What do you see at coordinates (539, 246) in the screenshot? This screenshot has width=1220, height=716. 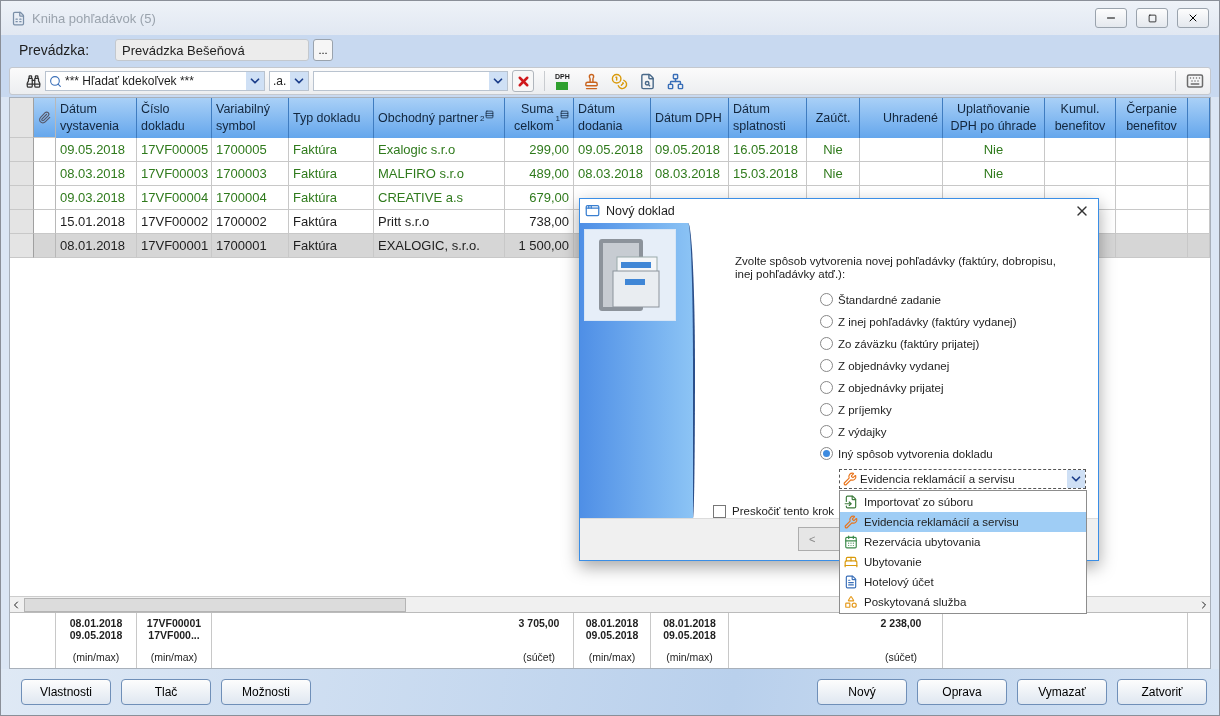 I see `table-cell: 1 500,00` at bounding box center [539, 246].